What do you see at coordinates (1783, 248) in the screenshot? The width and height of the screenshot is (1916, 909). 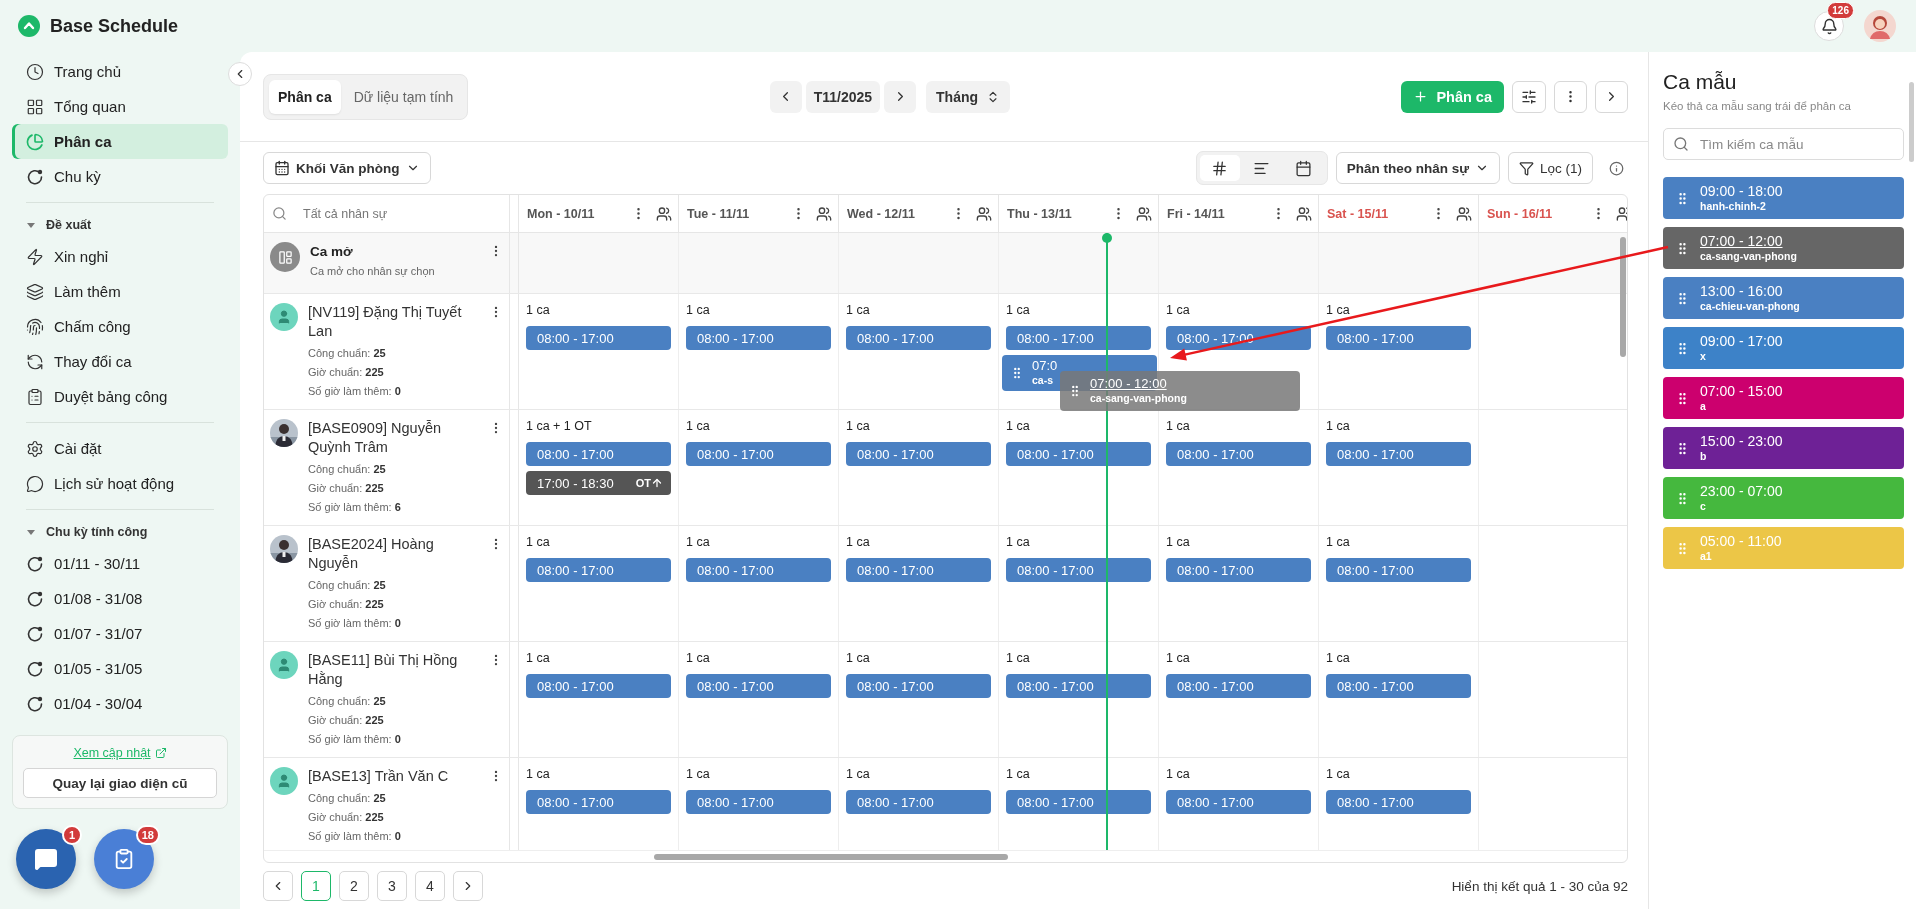 I see `shift-template: 07:00 - 12:00 ca-sang-van-phong` at bounding box center [1783, 248].